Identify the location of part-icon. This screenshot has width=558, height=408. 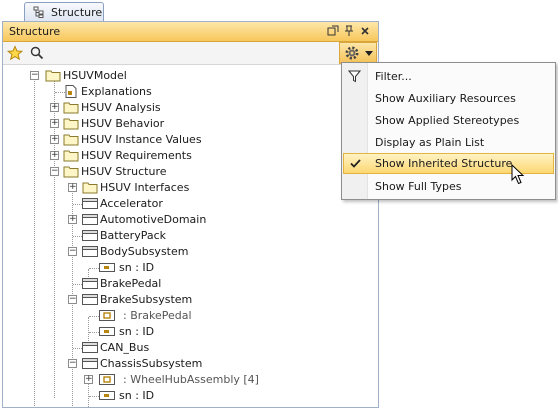
(107, 379).